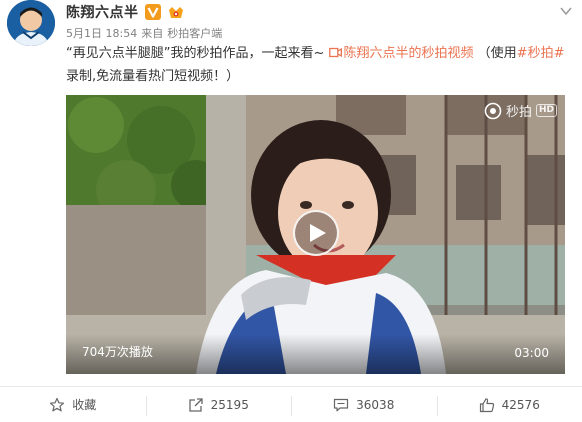 The image size is (582, 422). Describe the element at coordinates (335, 52) in the screenshot. I see `video-link-icon` at that location.